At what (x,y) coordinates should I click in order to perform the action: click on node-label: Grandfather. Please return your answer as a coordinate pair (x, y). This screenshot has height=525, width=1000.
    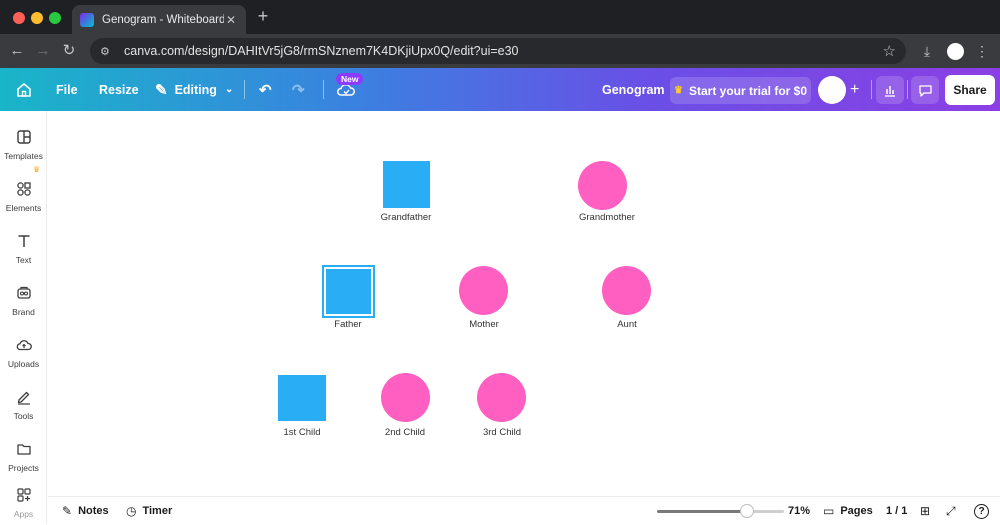
    Looking at the image, I should click on (406, 217).